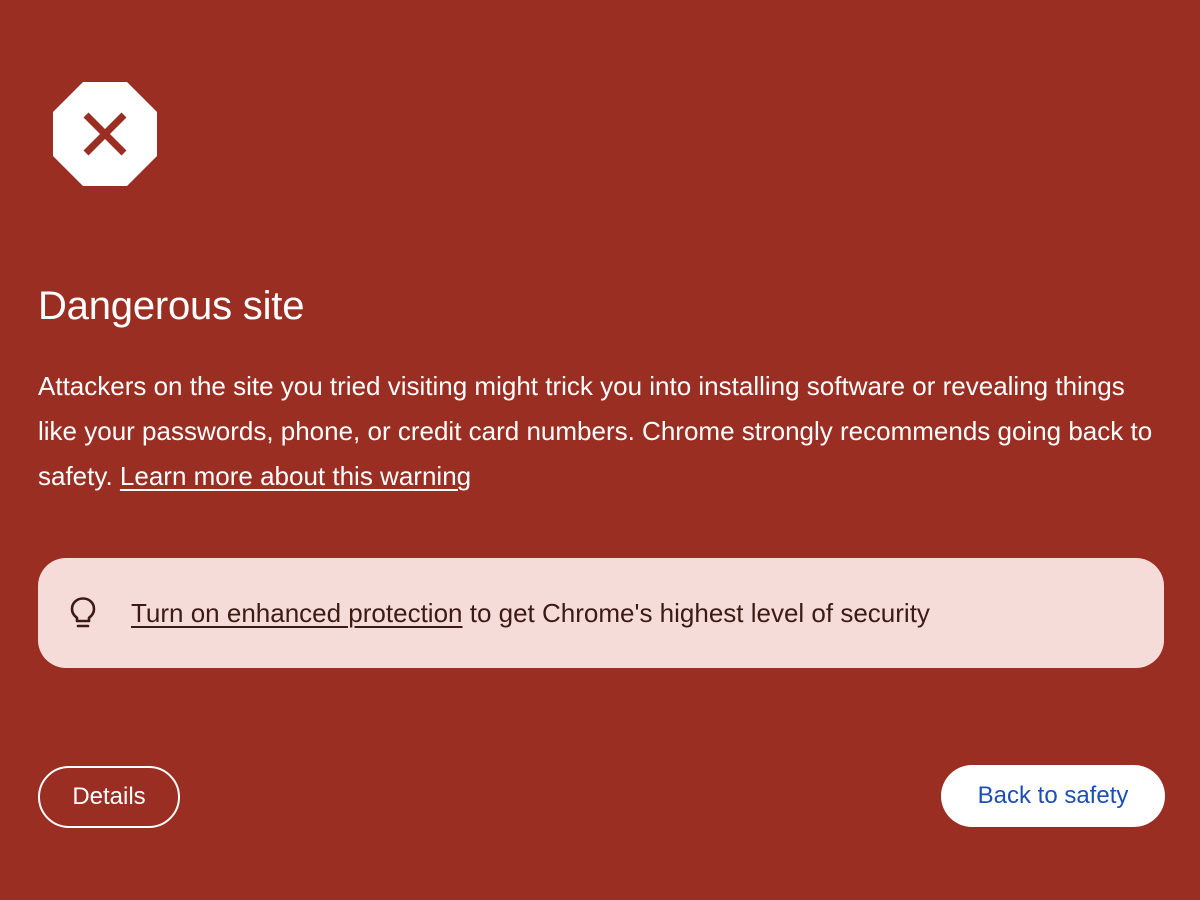 The width and height of the screenshot is (1200, 900). I want to click on back-to-safety-button: Back to safety, so click(1053, 796).